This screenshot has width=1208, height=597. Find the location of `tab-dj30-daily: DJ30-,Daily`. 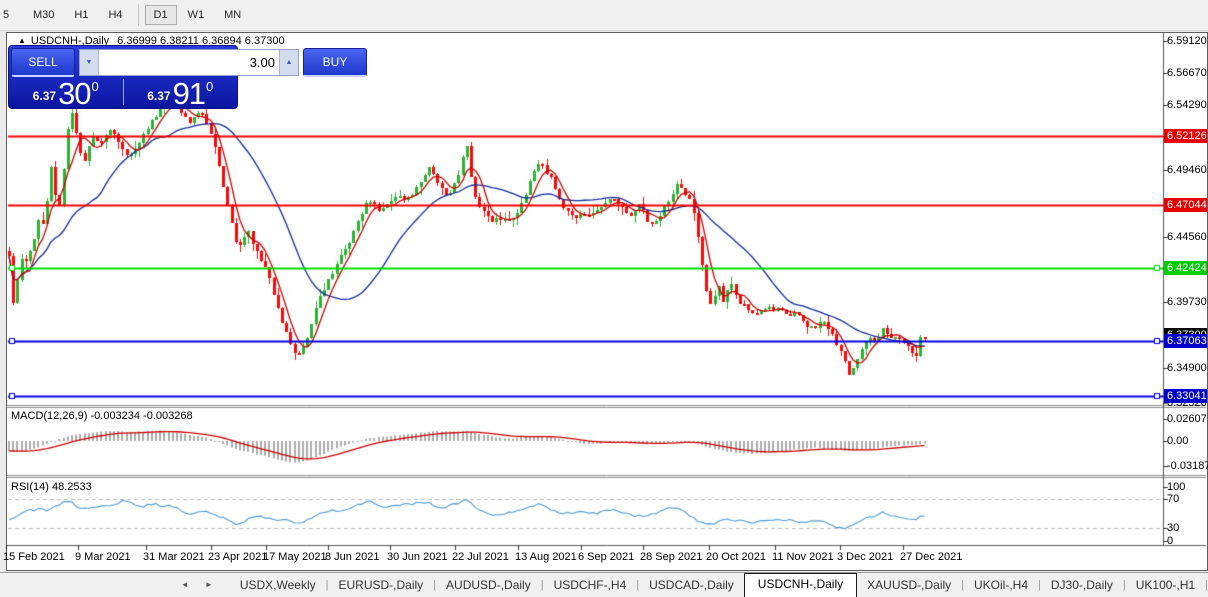

tab-dj30-daily: DJ30-,Daily is located at coordinates (1082, 586).